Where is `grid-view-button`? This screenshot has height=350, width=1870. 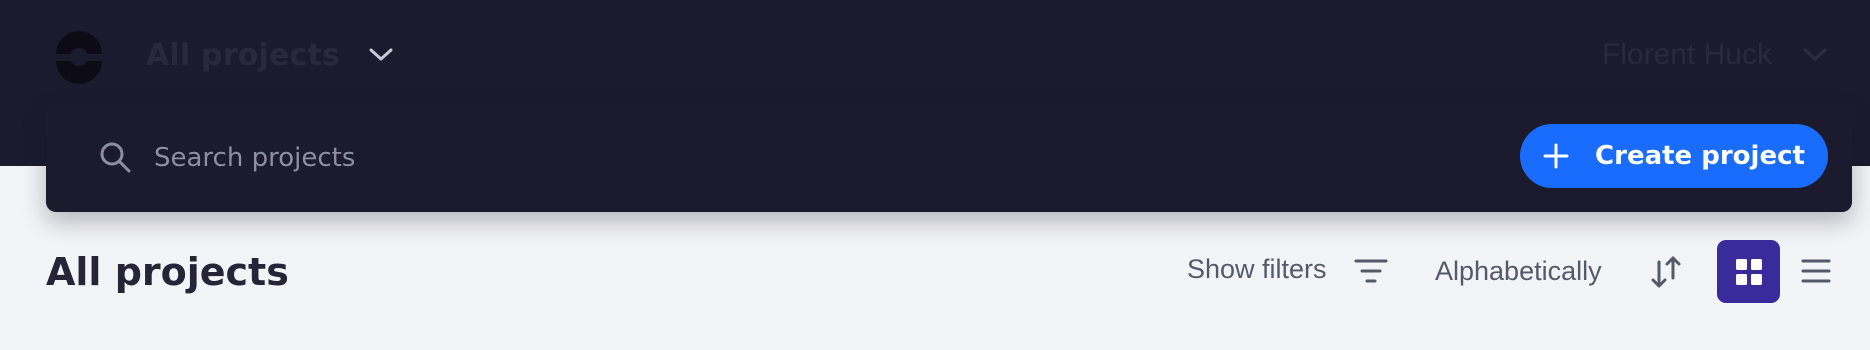
grid-view-button is located at coordinates (1748, 271).